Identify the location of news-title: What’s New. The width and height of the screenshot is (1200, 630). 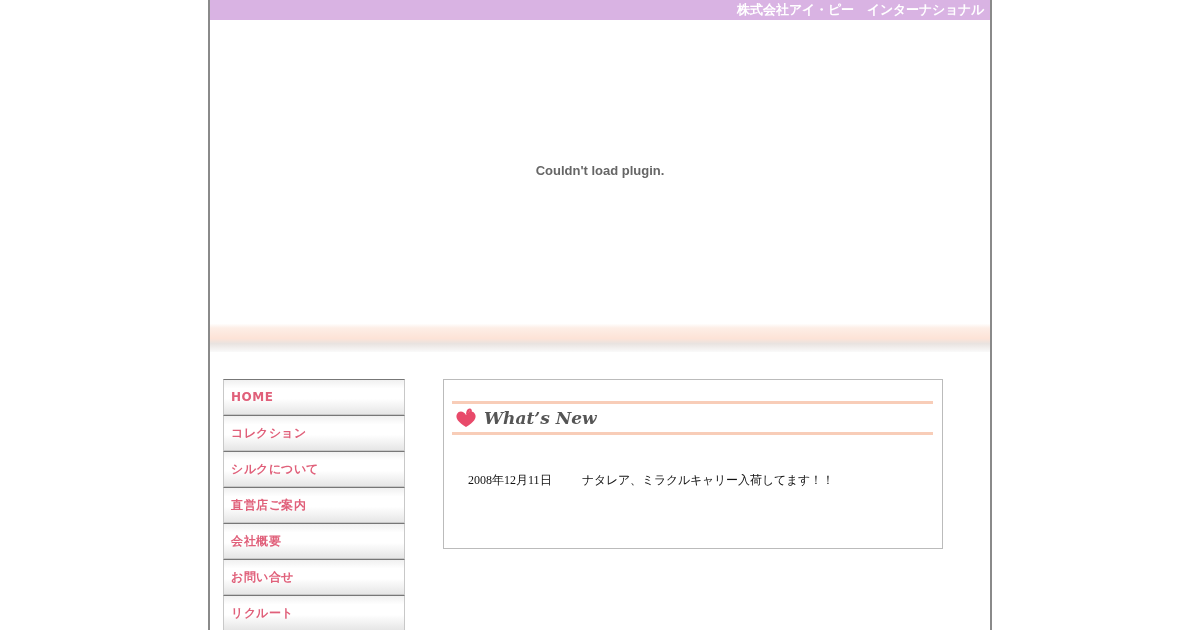
(540, 418).